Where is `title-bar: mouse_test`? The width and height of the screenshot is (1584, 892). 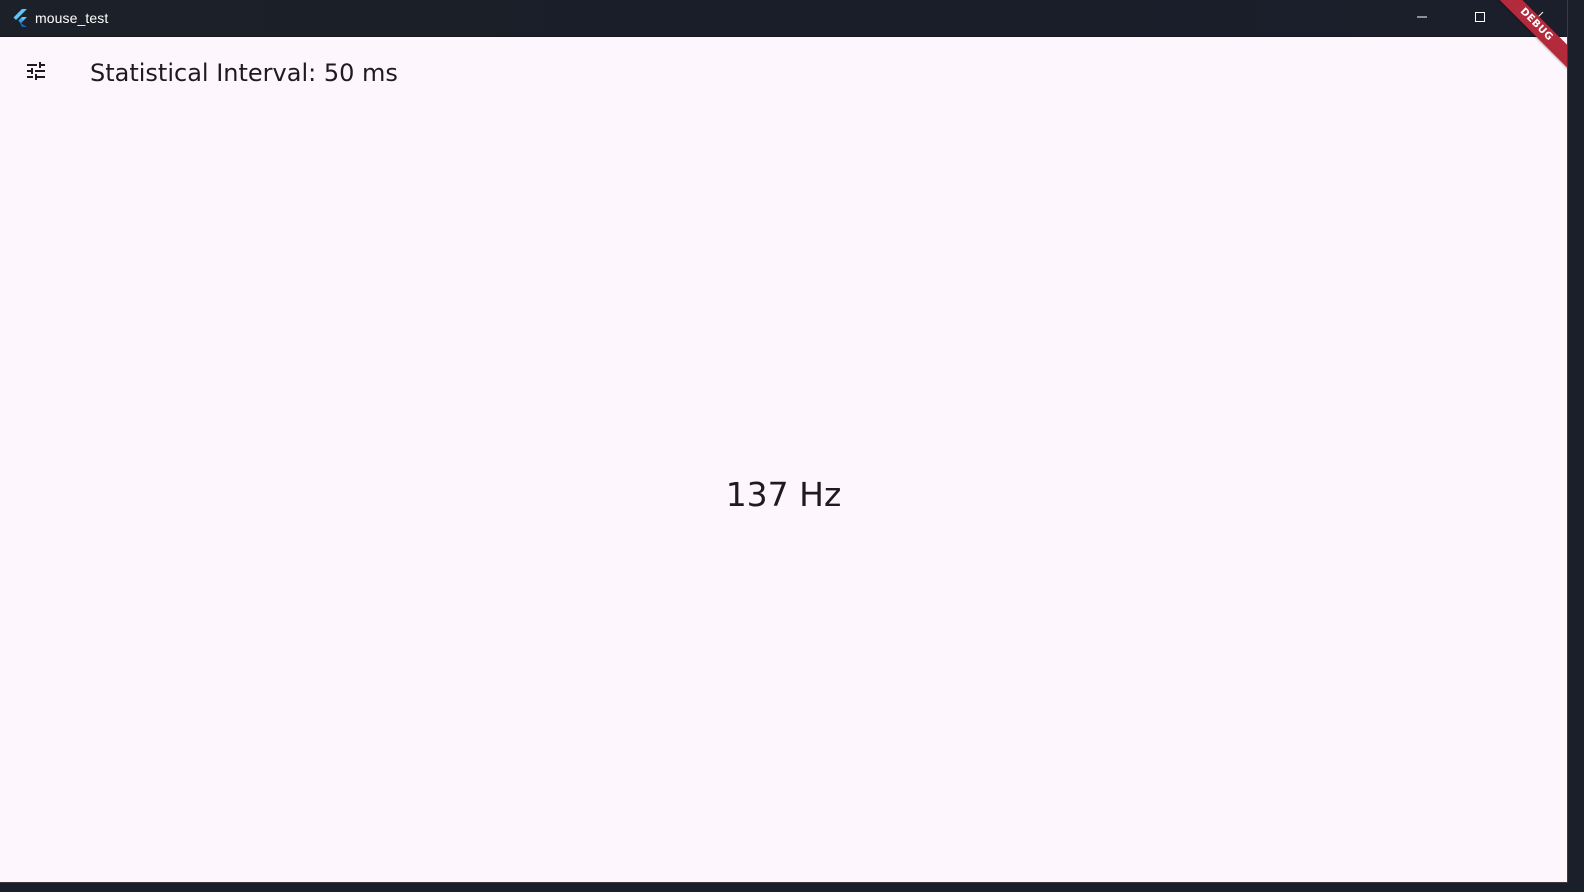 title-bar: mouse_test is located at coordinates (783, 18).